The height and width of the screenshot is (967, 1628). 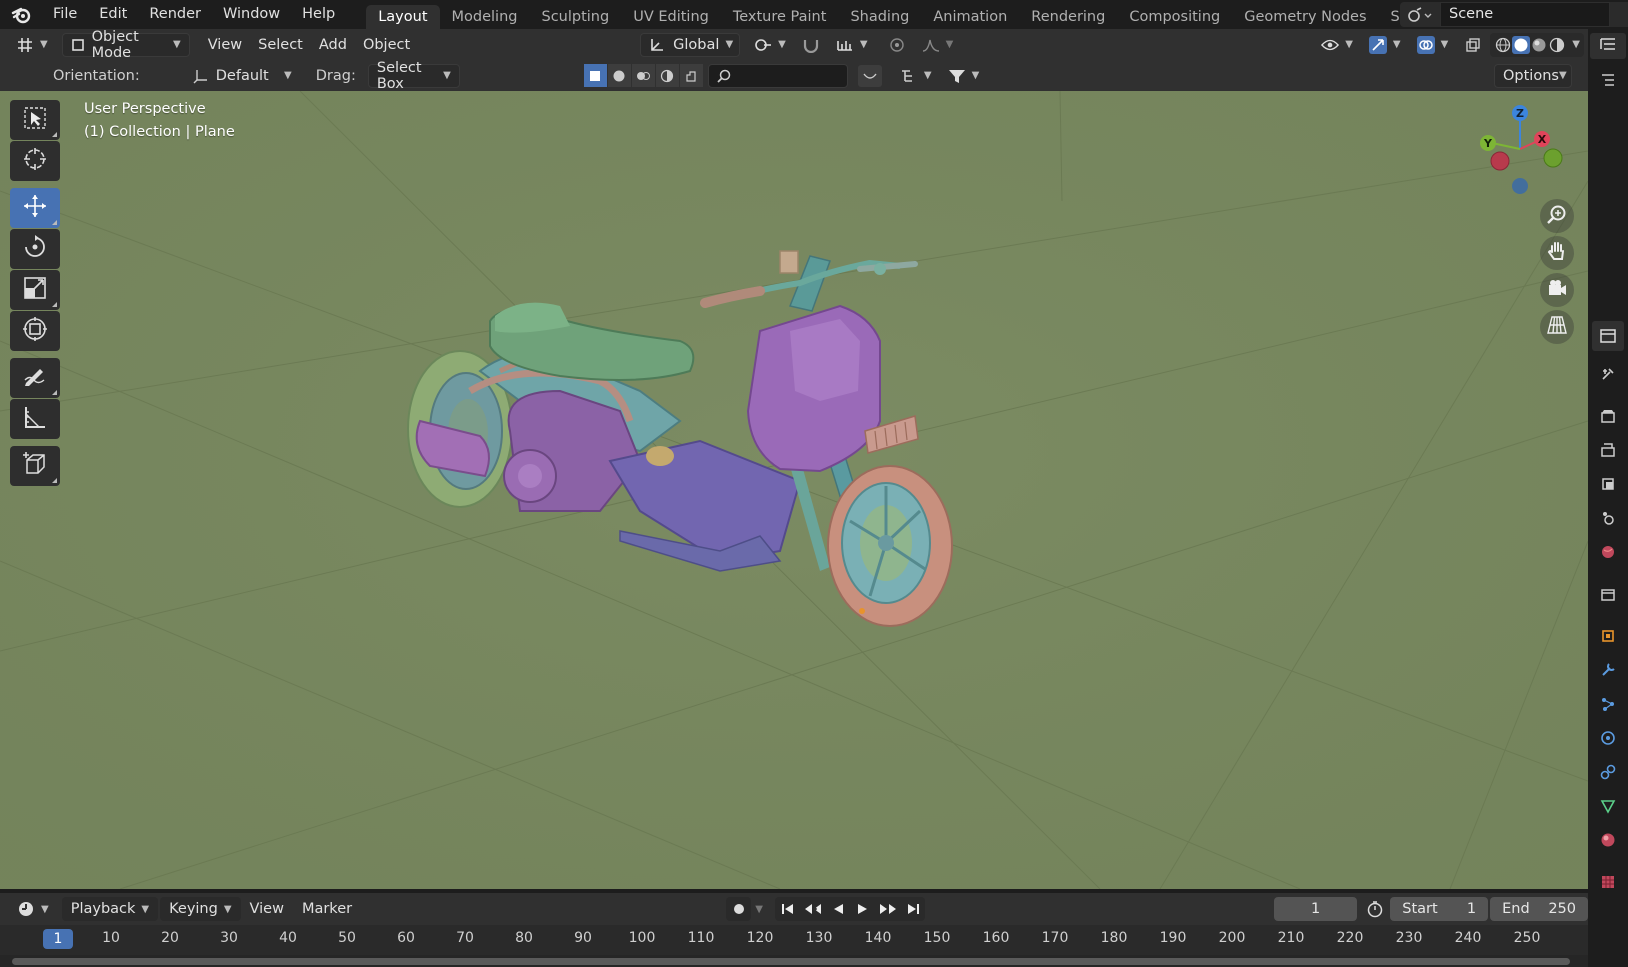 What do you see at coordinates (1608, 670) in the screenshot?
I see `modifier-properties-tab` at bounding box center [1608, 670].